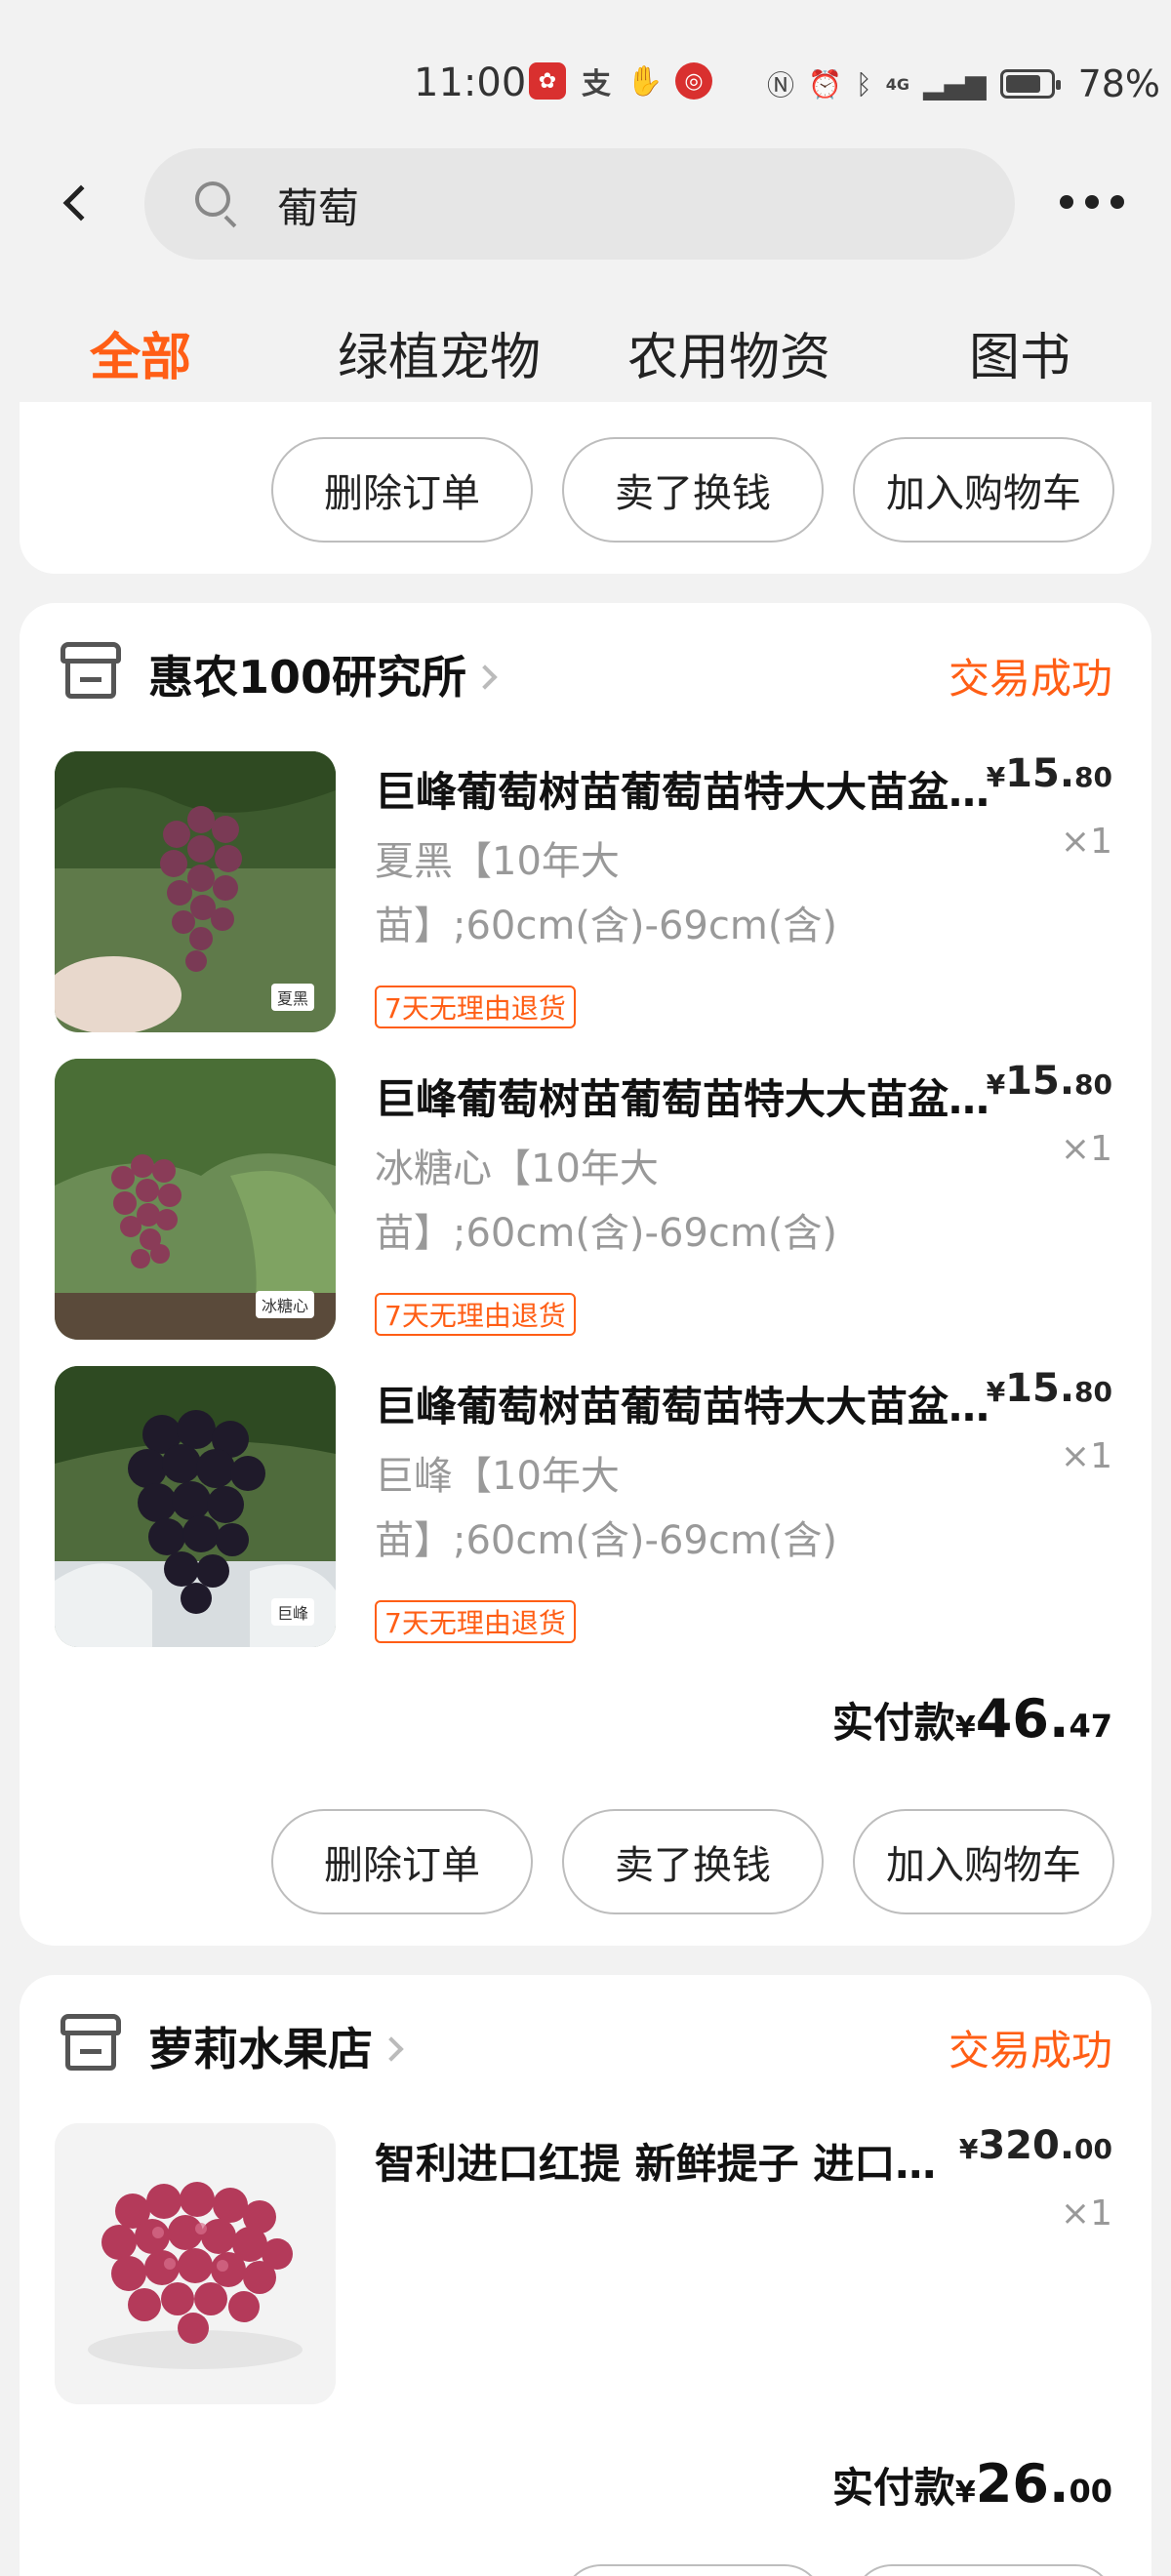  Describe the element at coordinates (216, 204) in the screenshot. I see `search-icon` at that location.